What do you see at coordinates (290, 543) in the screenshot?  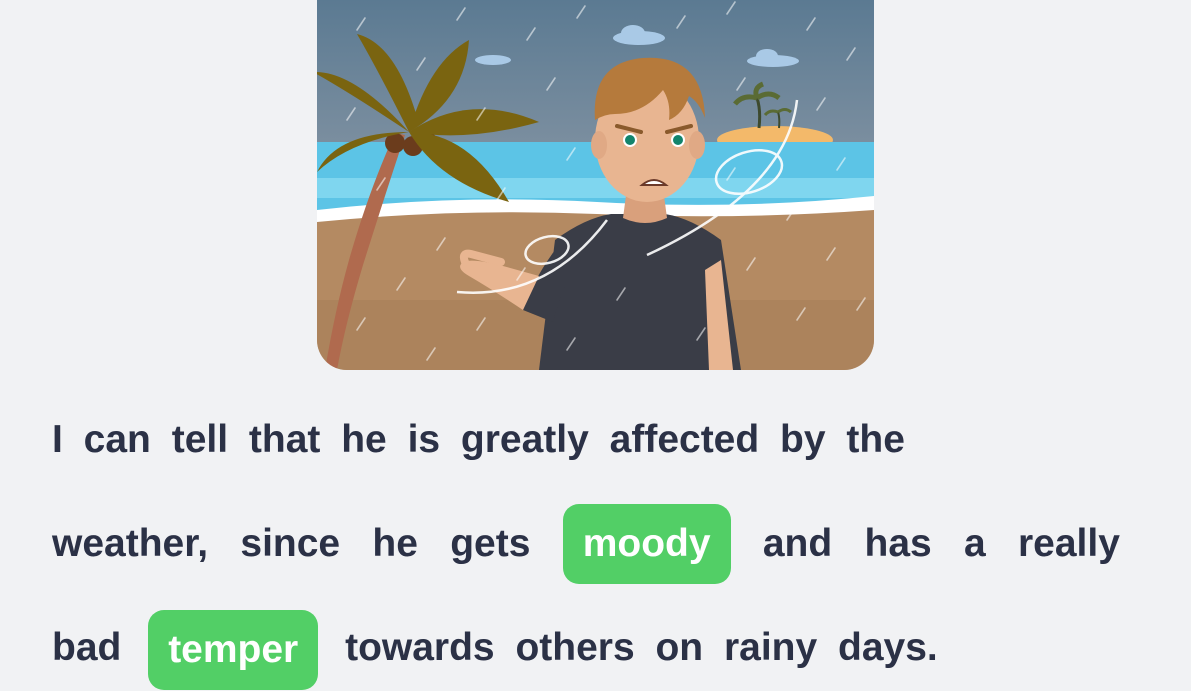 I see `sentence-word: since` at bounding box center [290, 543].